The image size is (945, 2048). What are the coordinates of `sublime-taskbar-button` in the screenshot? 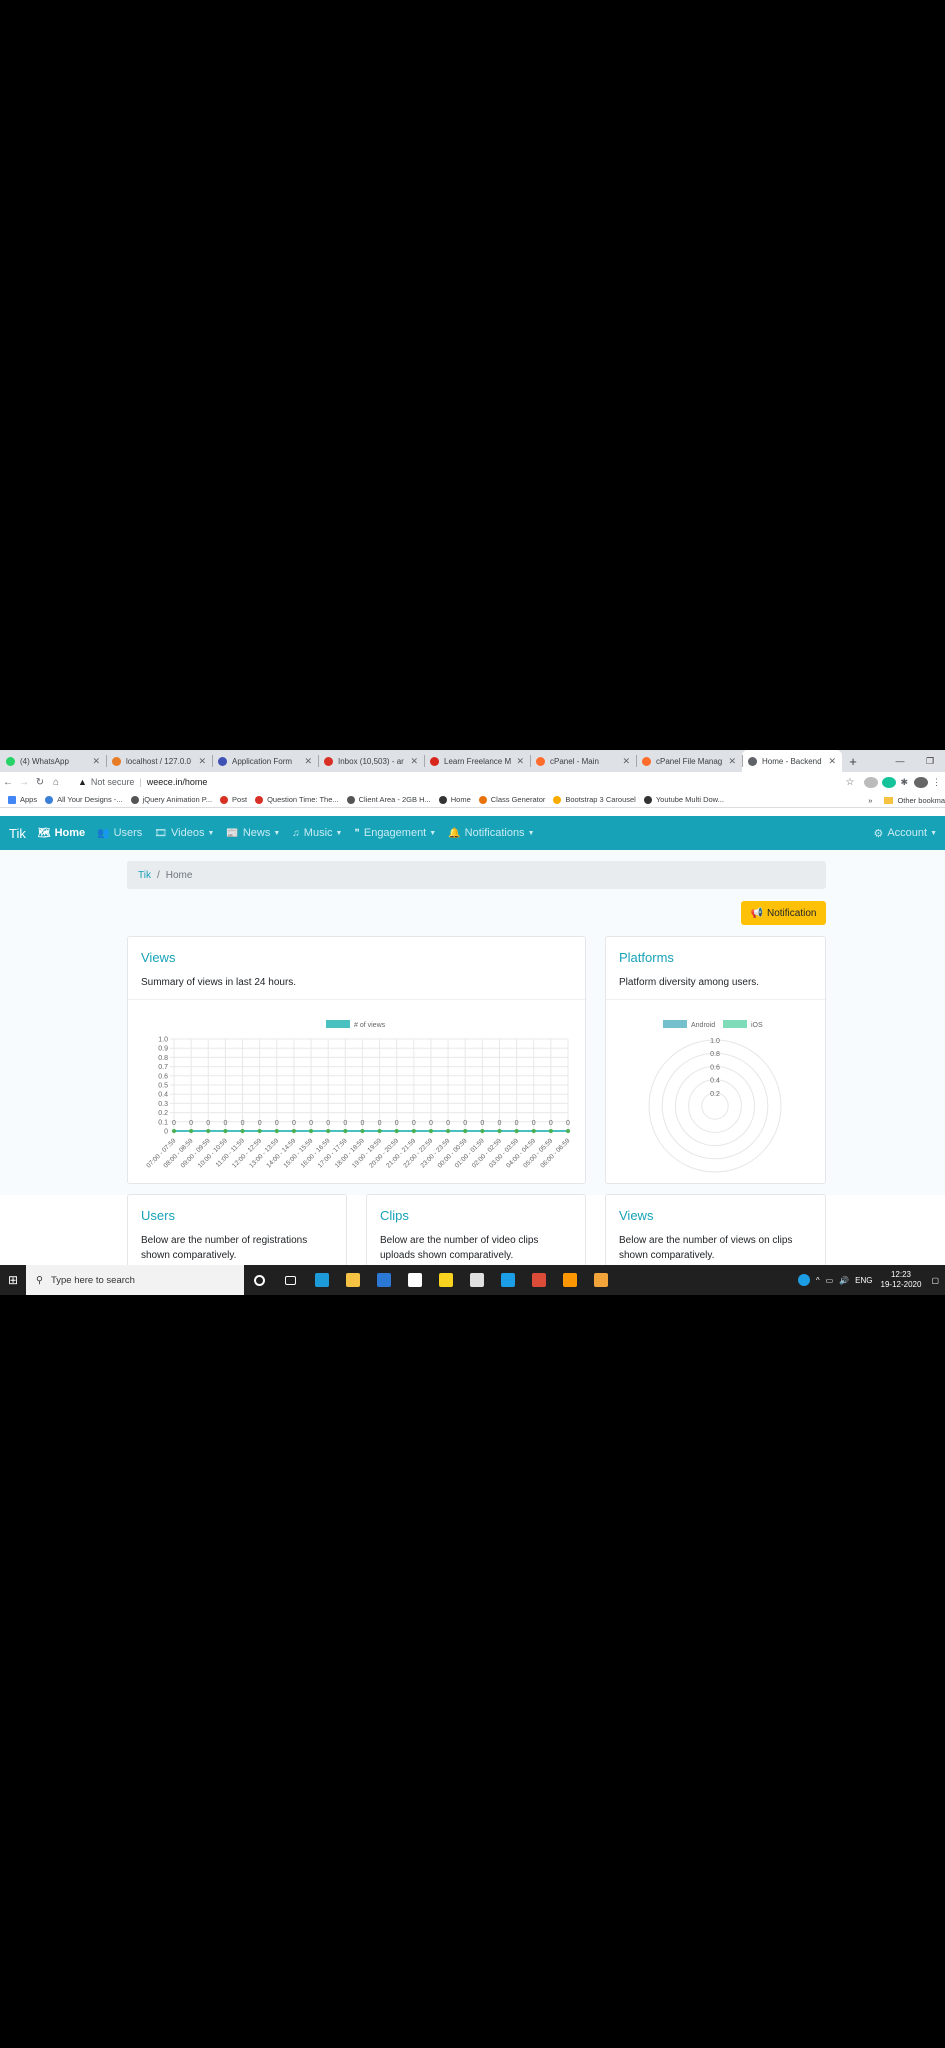 It's located at (569, 1280).